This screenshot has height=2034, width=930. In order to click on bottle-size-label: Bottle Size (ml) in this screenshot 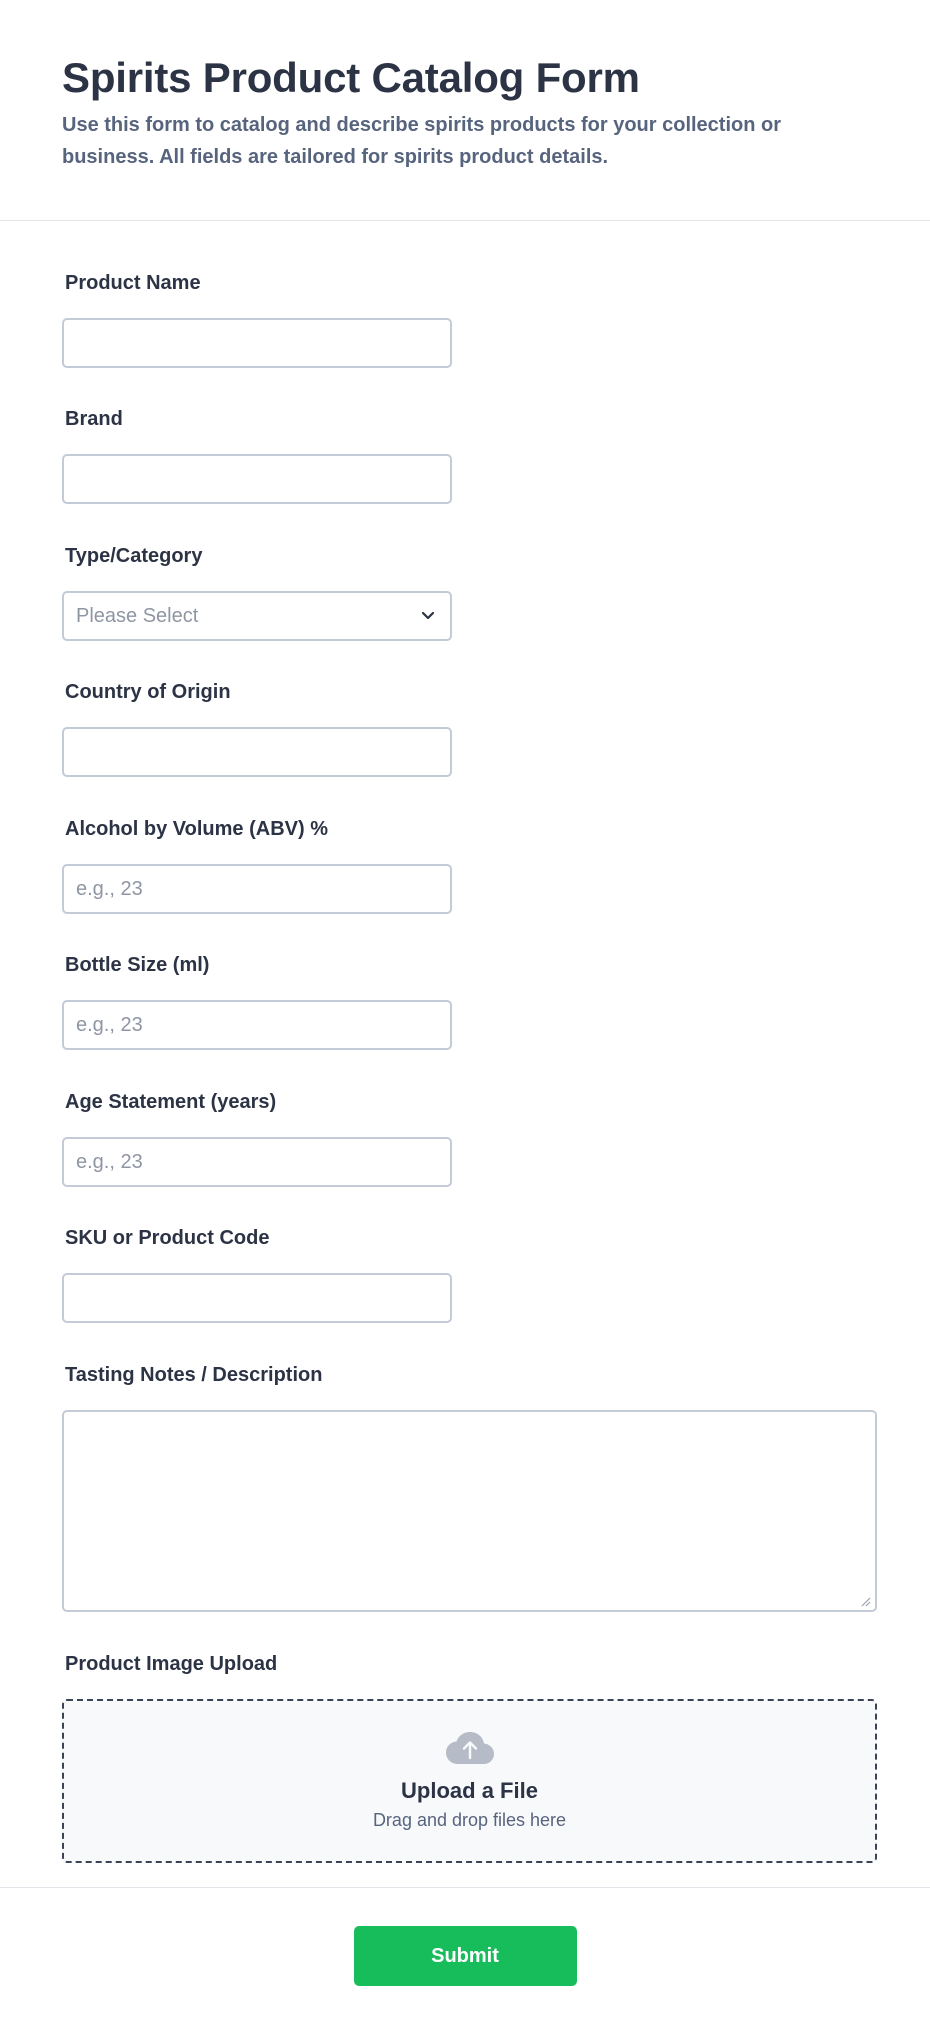, I will do `click(137, 965)`.